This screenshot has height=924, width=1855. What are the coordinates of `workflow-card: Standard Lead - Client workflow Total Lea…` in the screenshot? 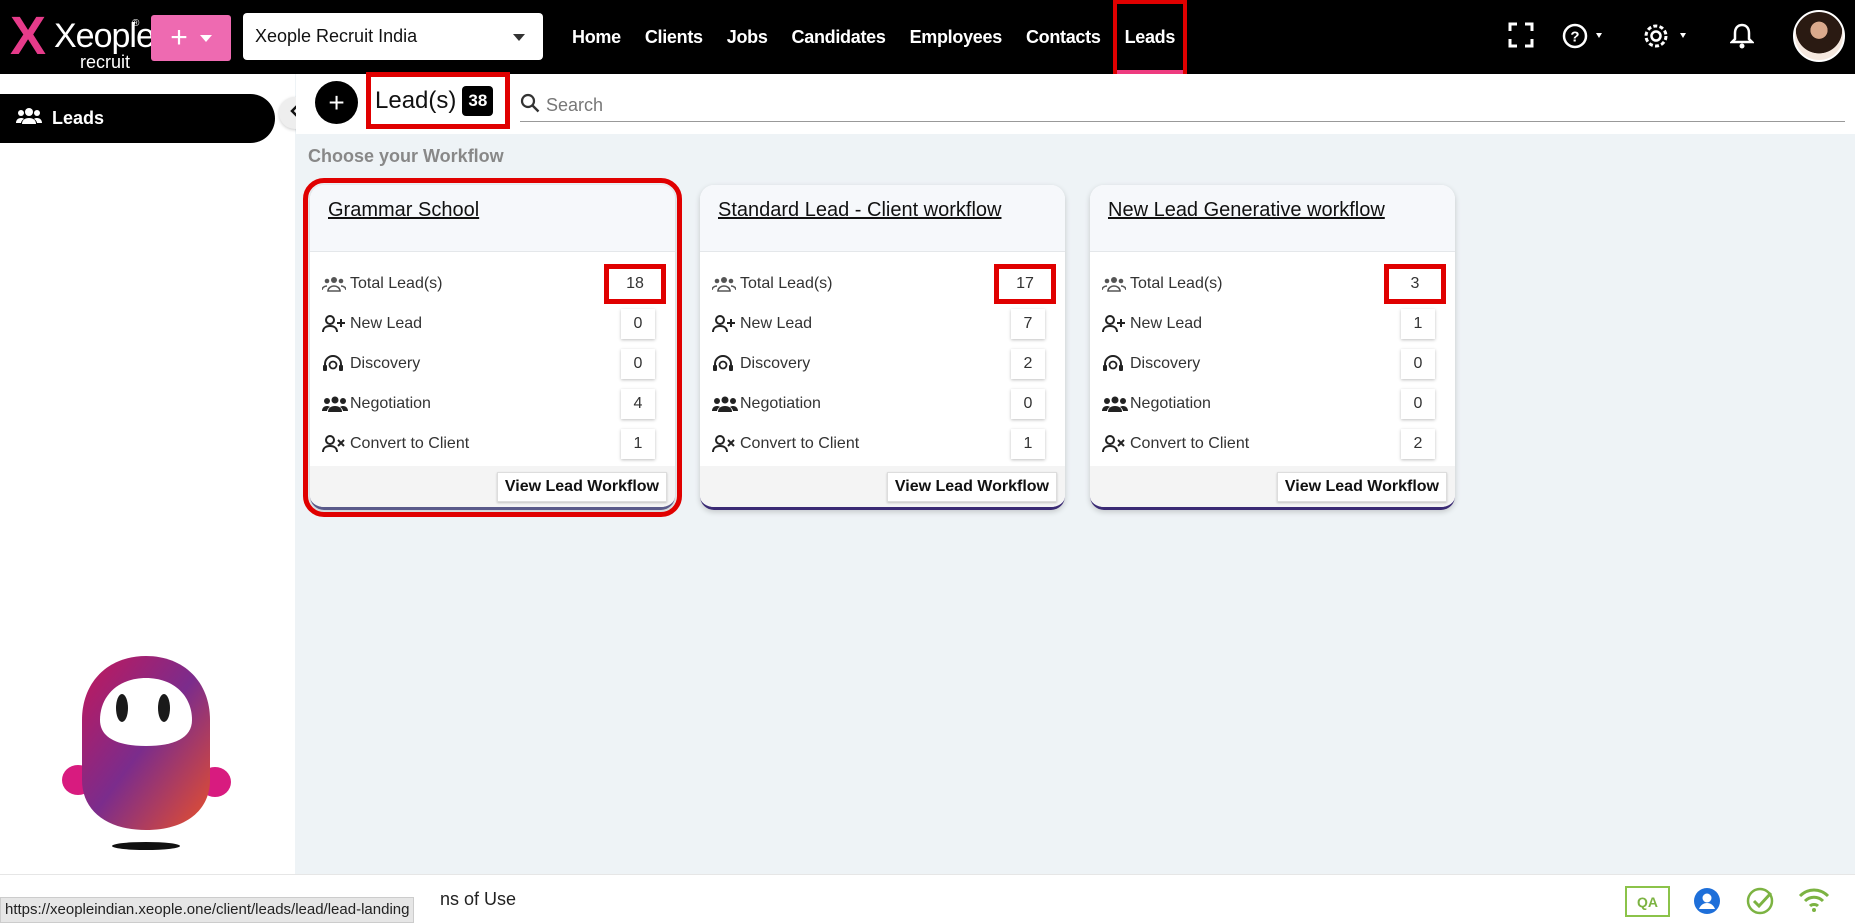 It's located at (882, 347).